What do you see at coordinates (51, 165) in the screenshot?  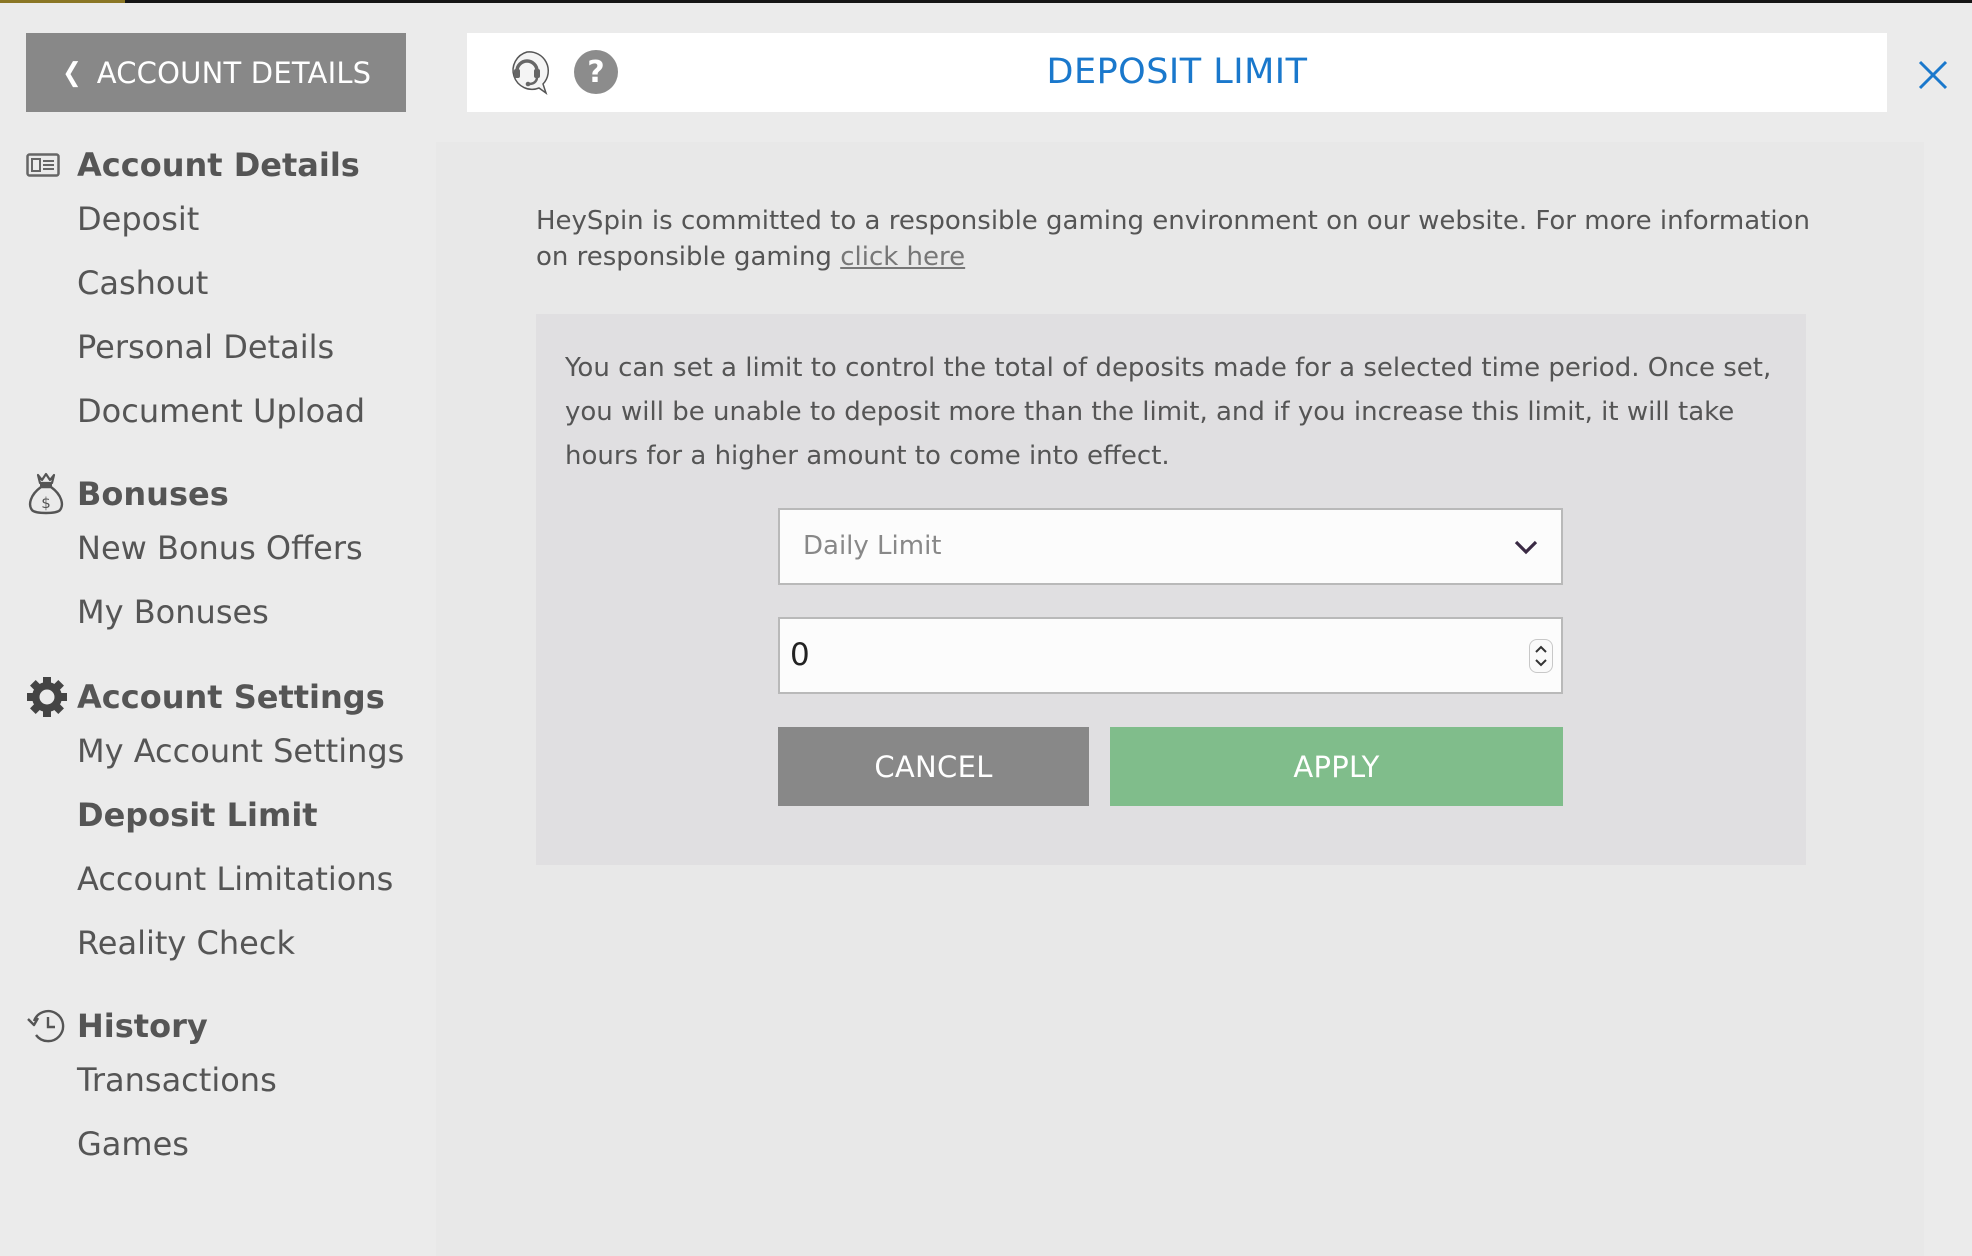 I see `id-card-icon` at bounding box center [51, 165].